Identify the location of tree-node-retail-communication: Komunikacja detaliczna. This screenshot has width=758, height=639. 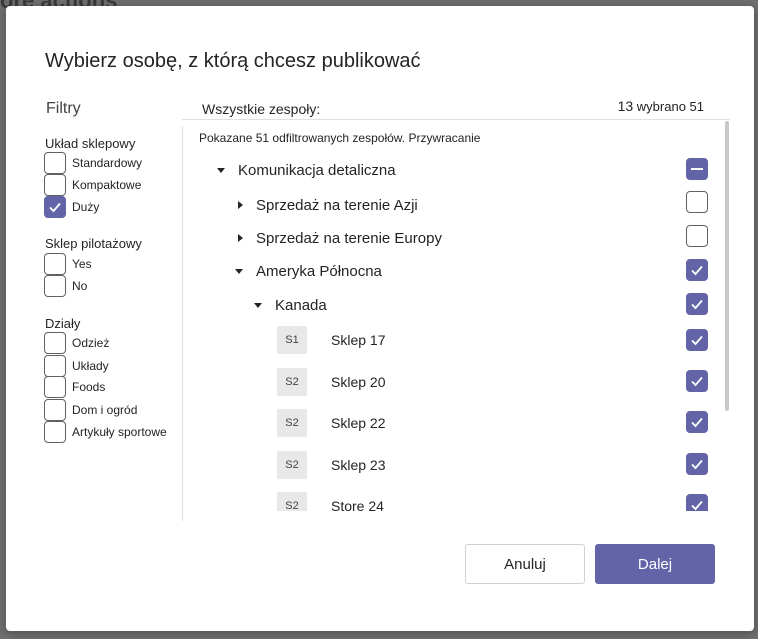
(306, 170).